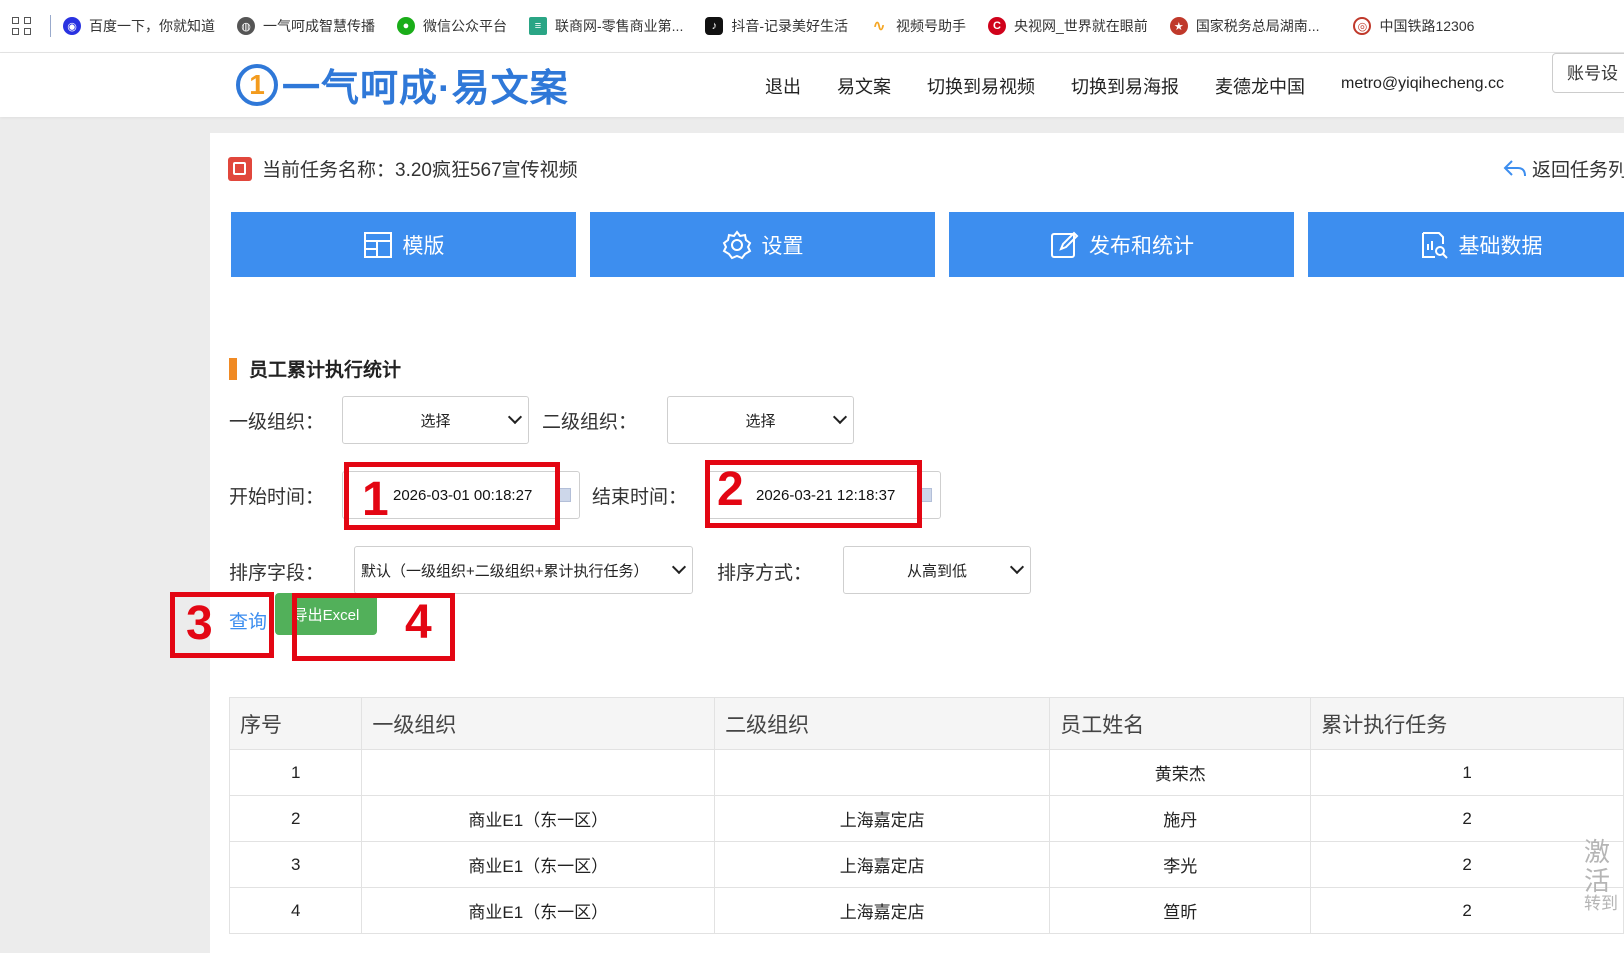  I want to click on account-settings-button: 账号设, so click(1588, 73).